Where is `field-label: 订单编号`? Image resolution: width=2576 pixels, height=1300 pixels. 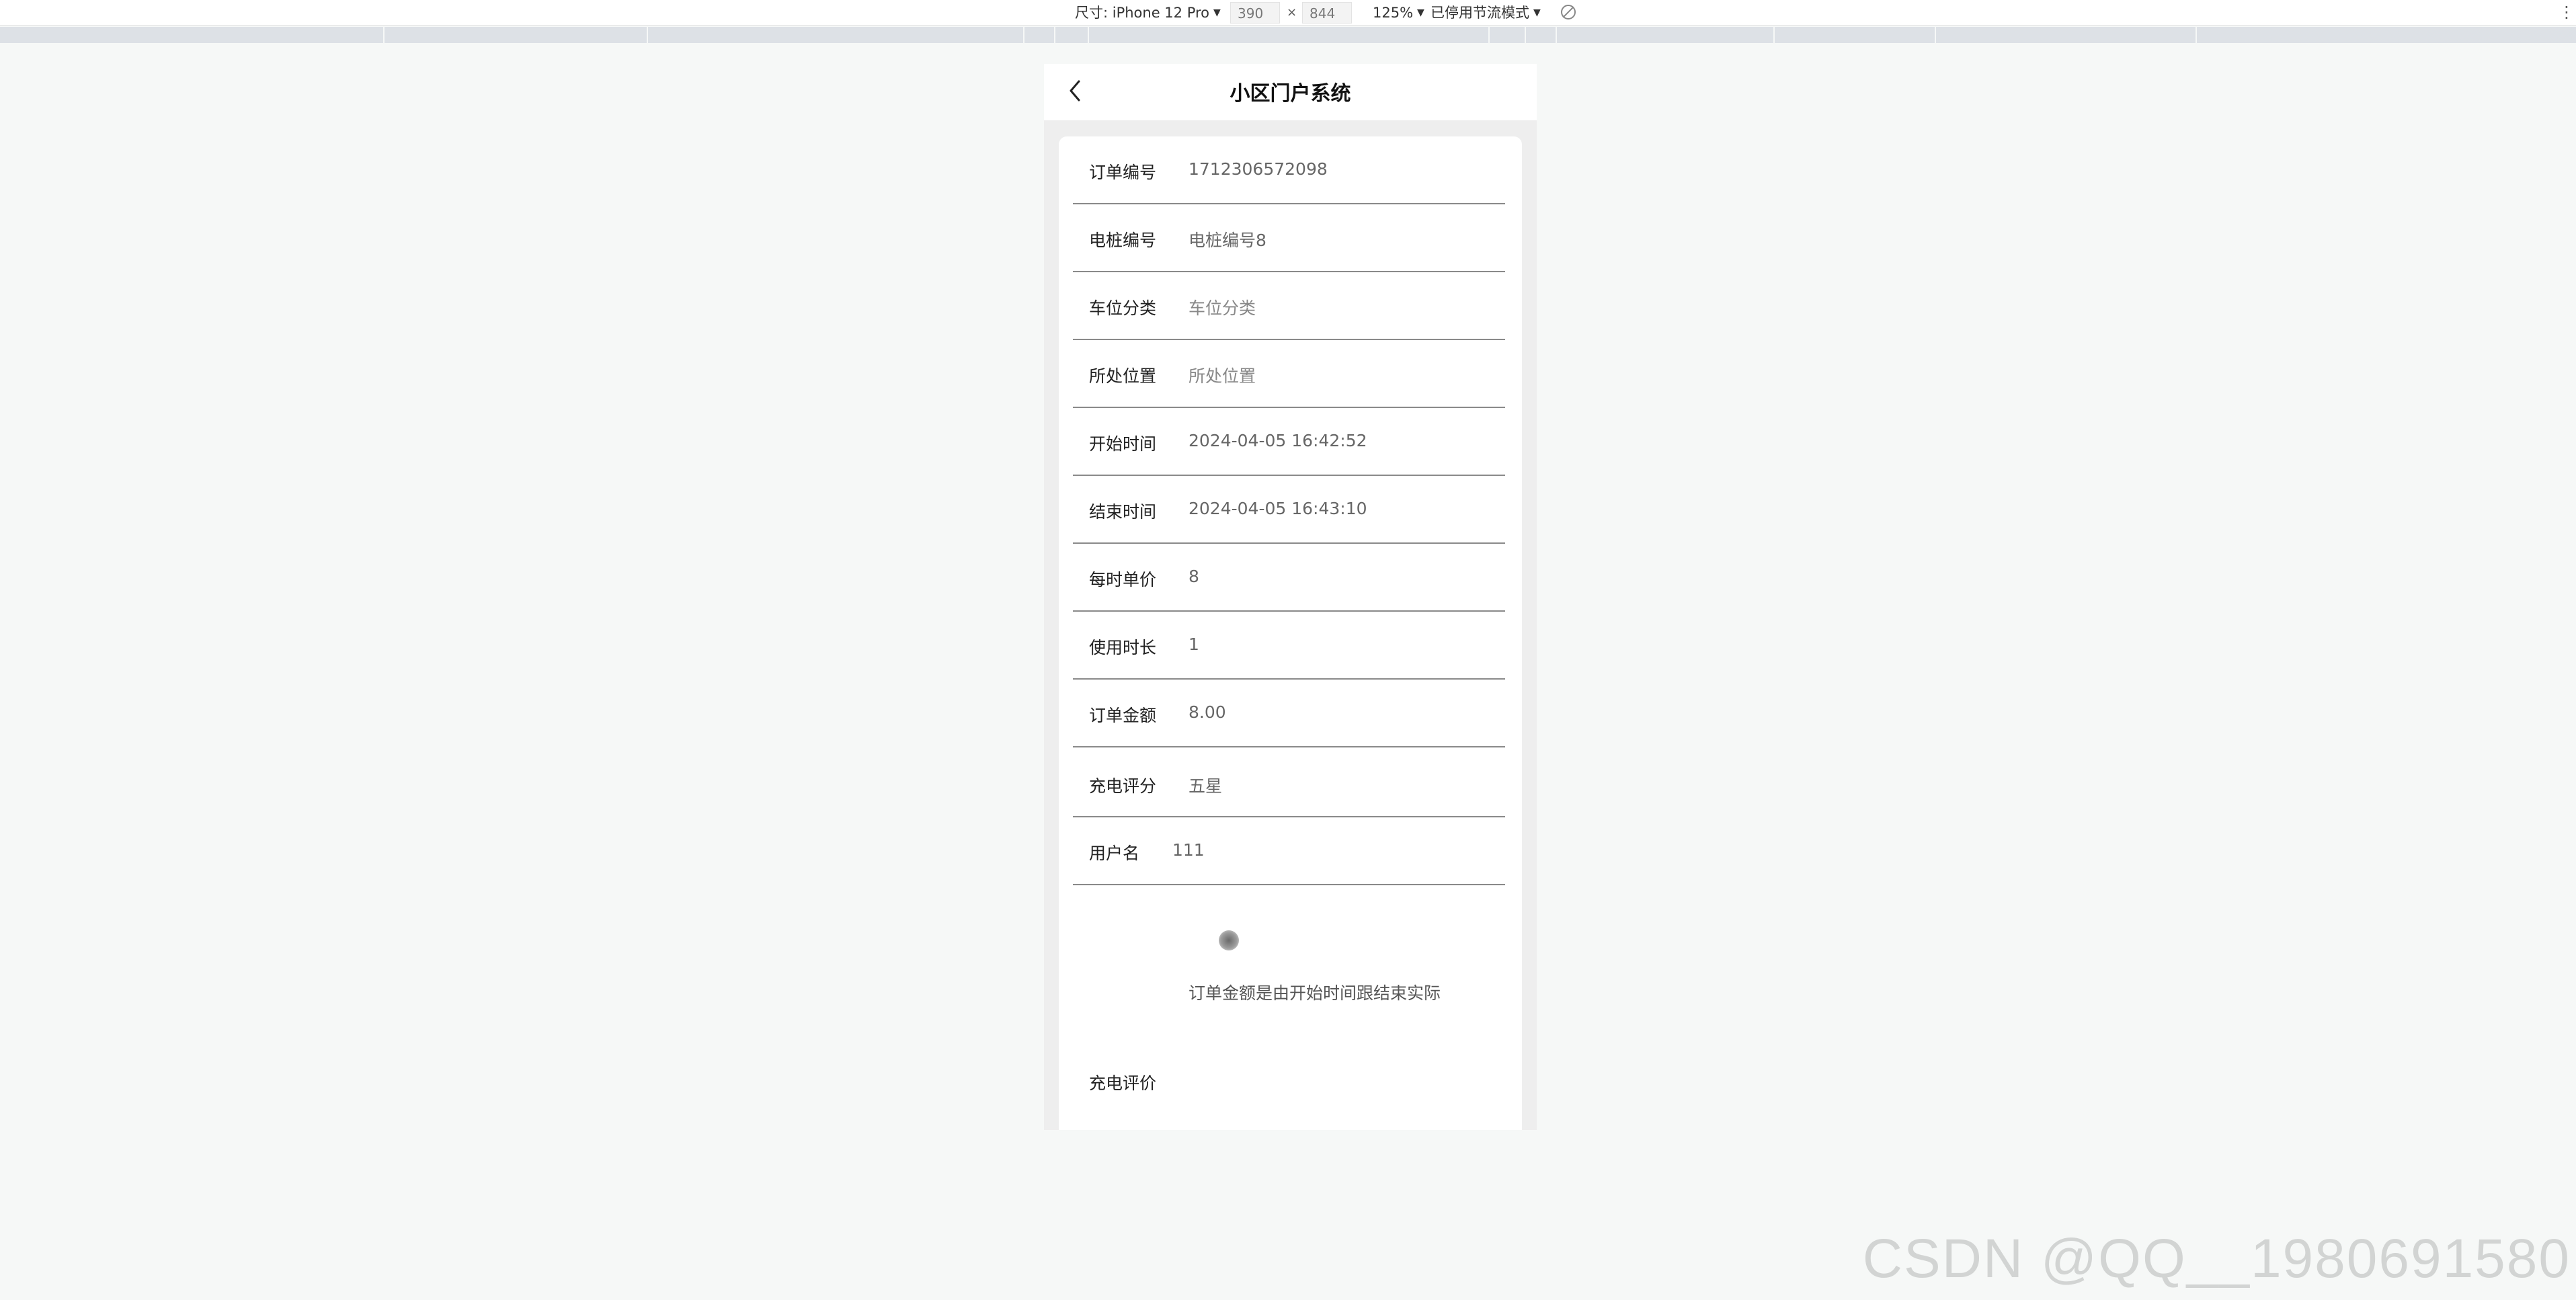
field-label: 订单编号 is located at coordinates (1123, 172).